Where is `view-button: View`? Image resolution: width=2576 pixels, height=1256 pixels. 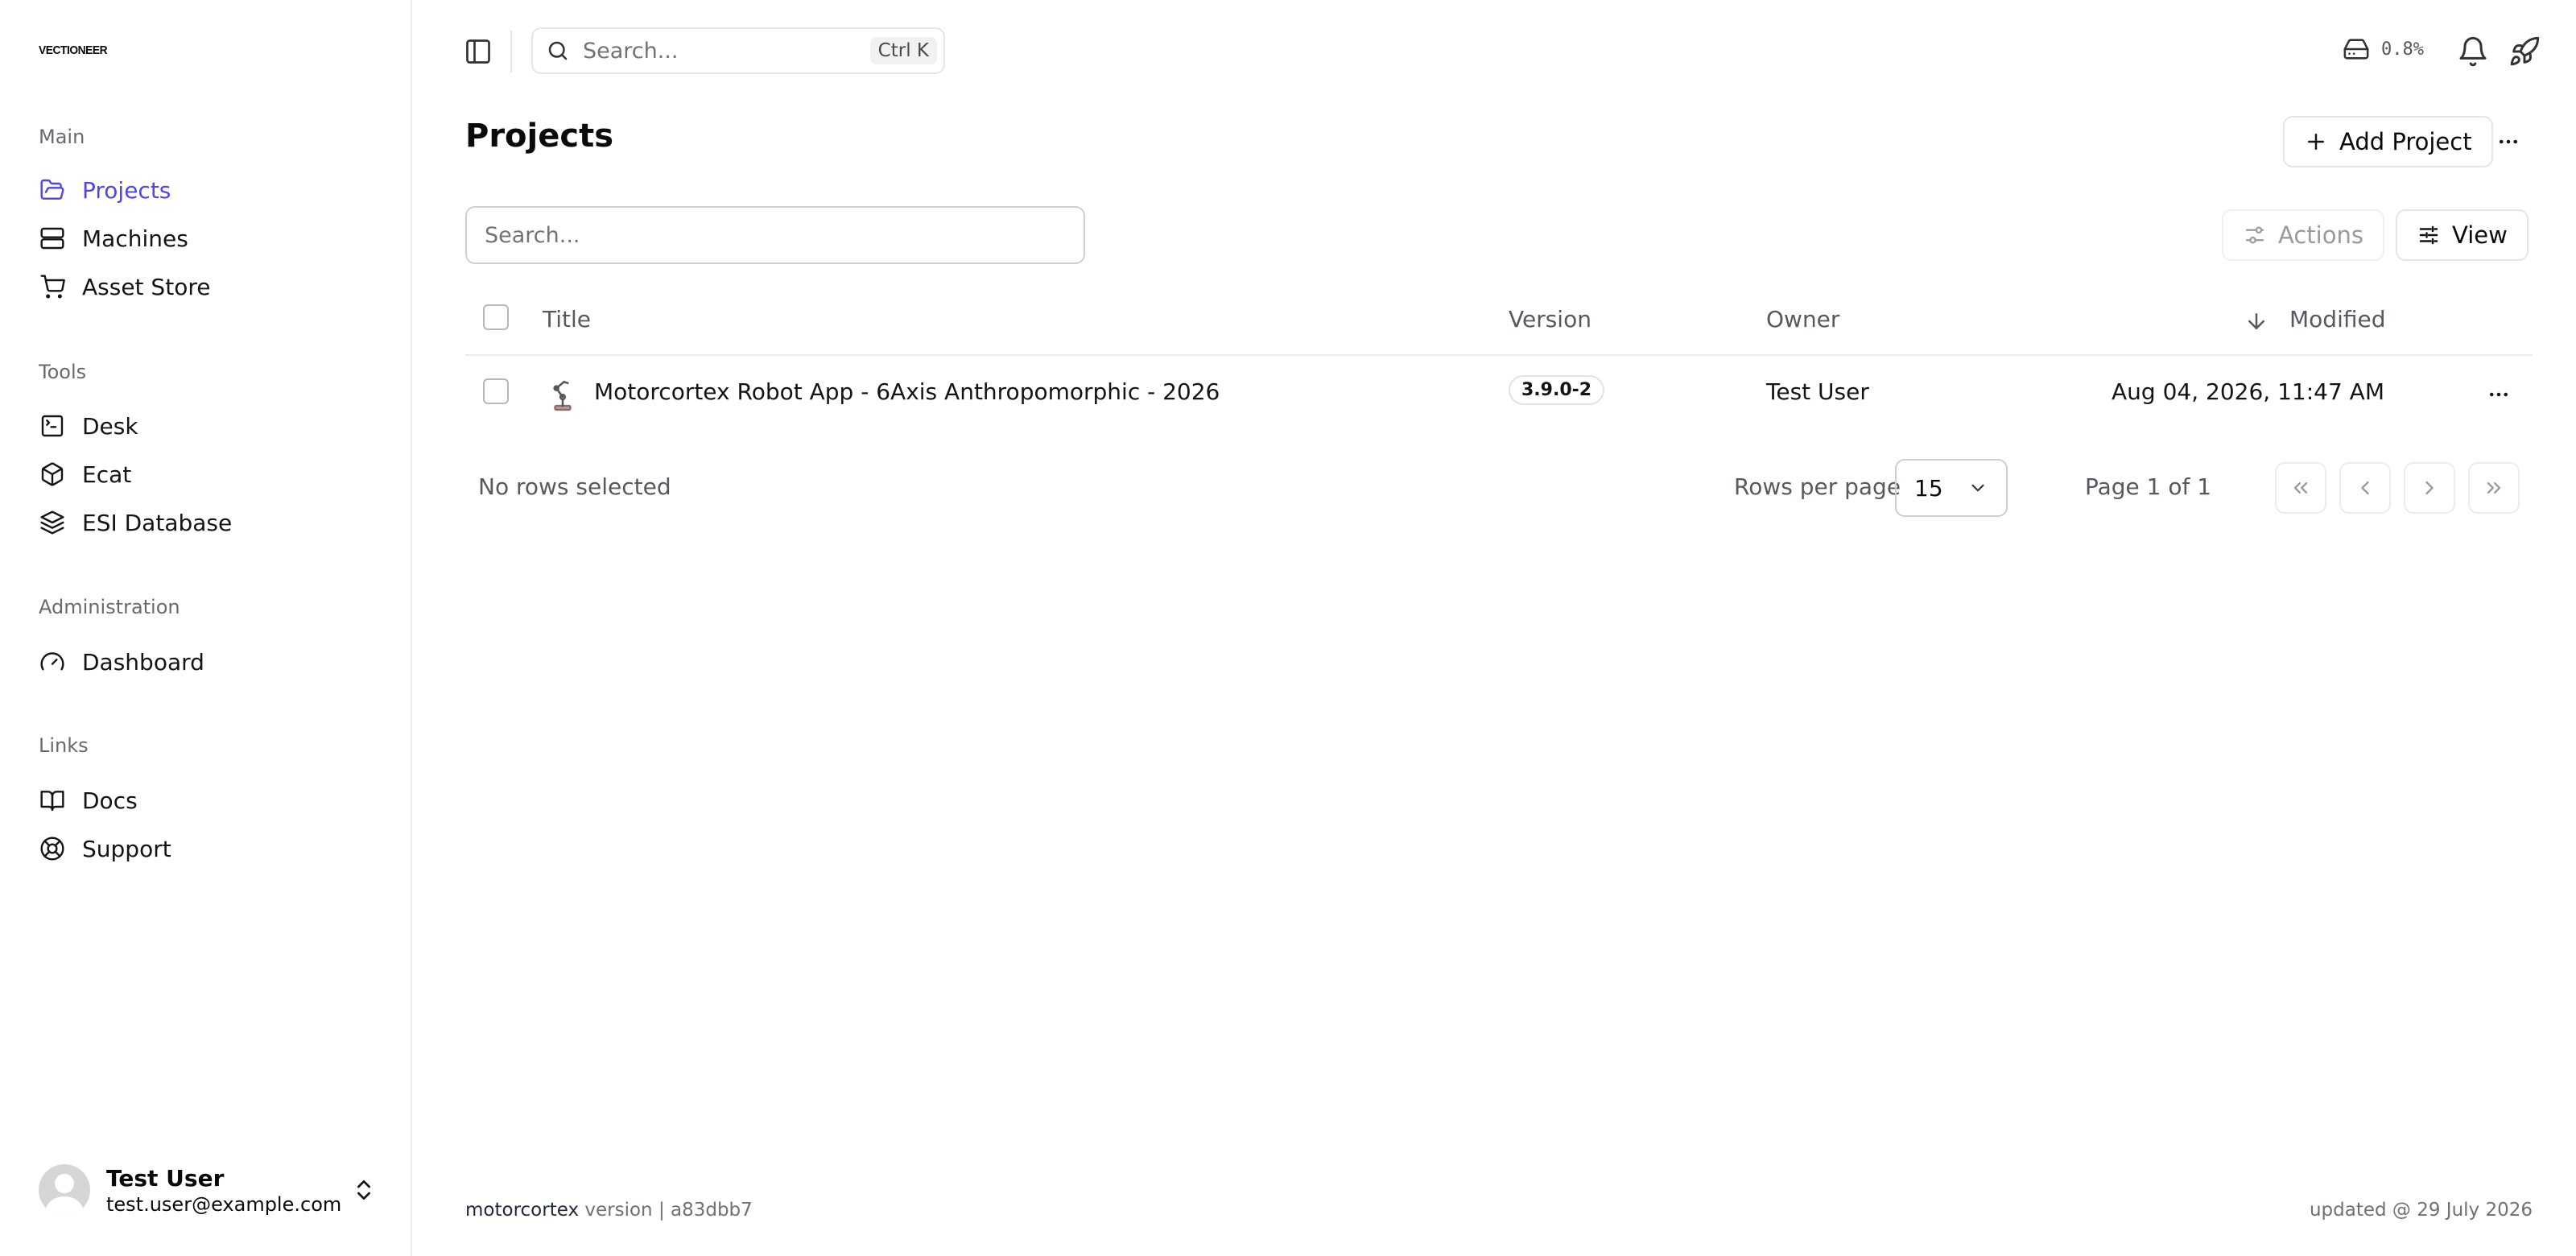 view-button: View is located at coordinates (2462, 235).